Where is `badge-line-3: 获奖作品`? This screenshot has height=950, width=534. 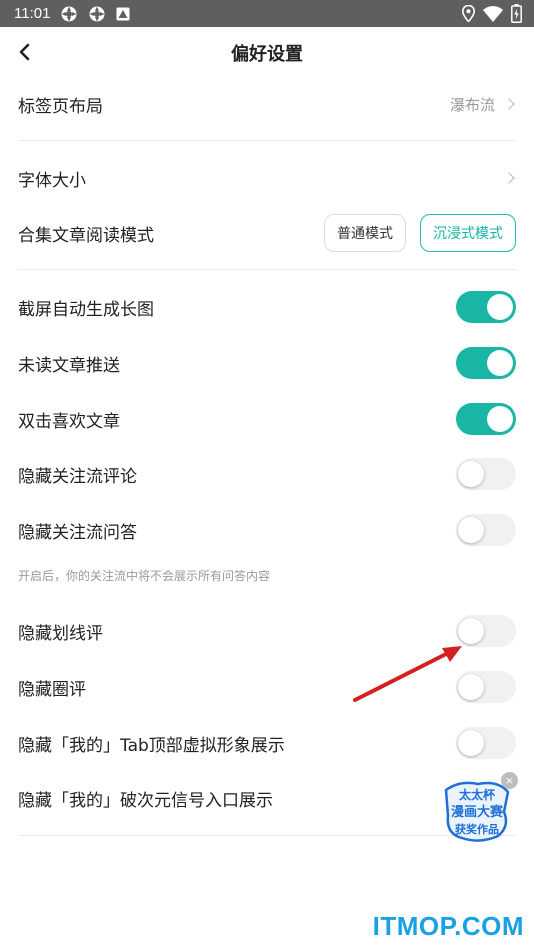
badge-line-3: 获奖作品 is located at coordinates (477, 829).